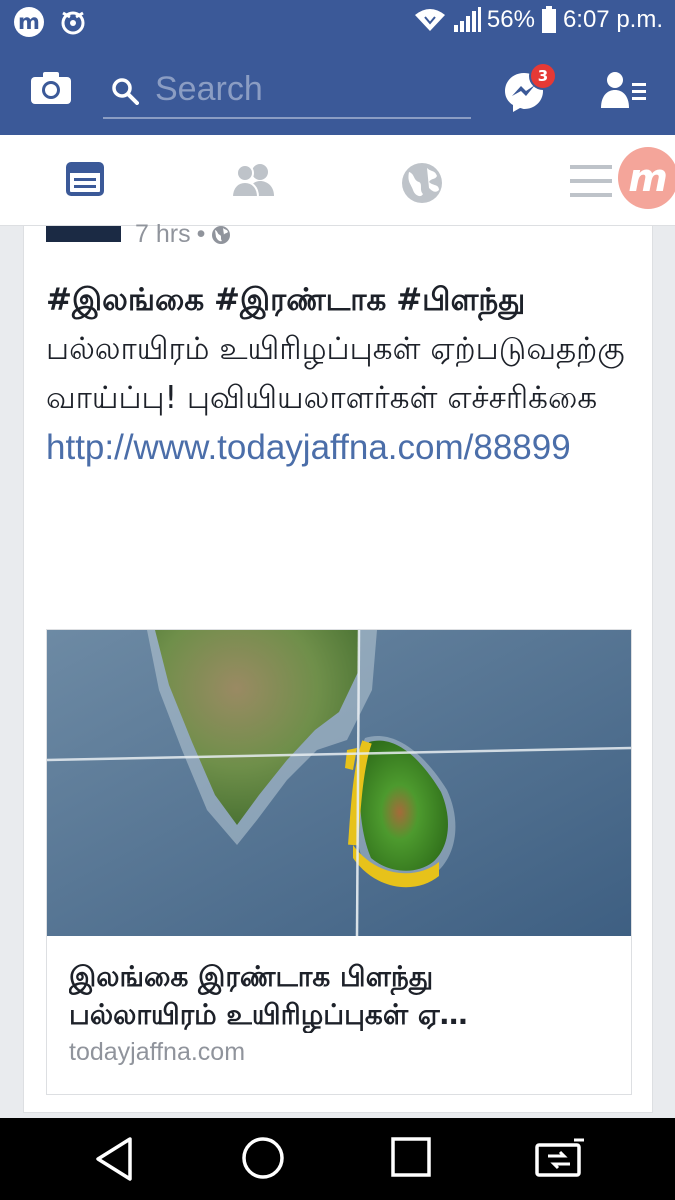 This screenshot has width=675, height=1200. What do you see at coordinates (125, 91) in the screenshot?
I see `search-icon` at bounding box center [125, 91].